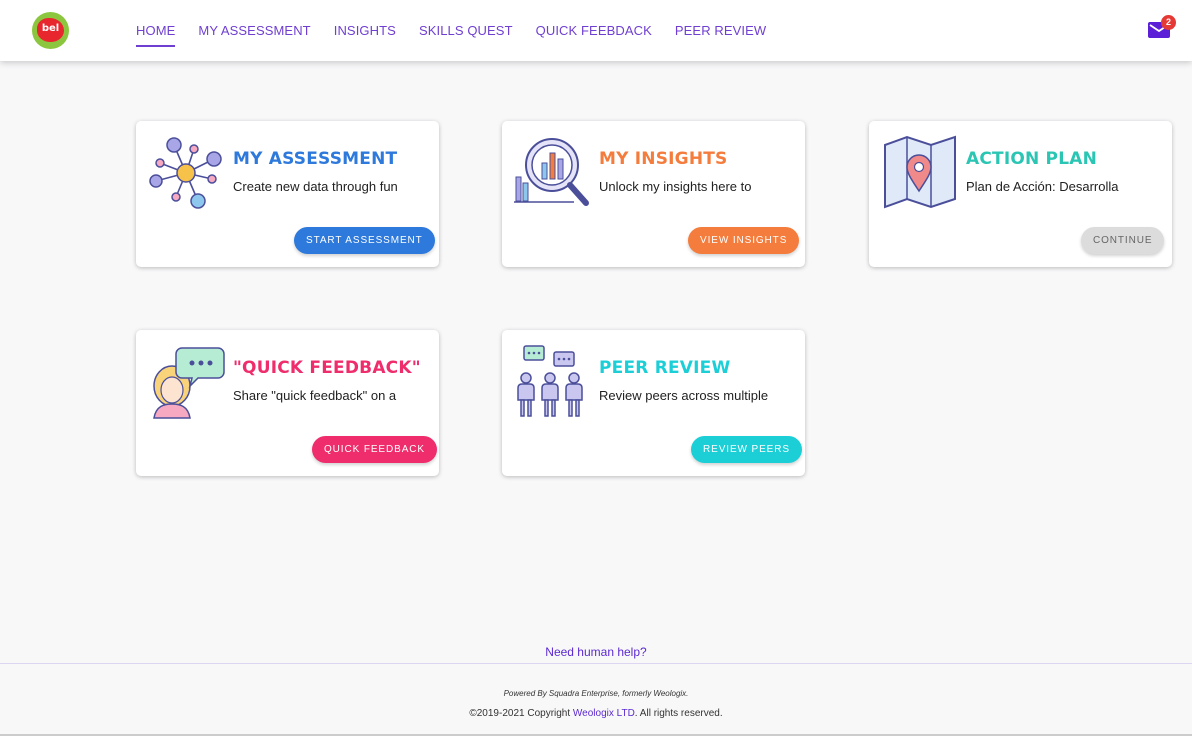 The image size is (1192, 736). What do you see at coordinates (746, 449) in the screenshot?
I see `review-peers-button: REVIEW PEERS` at bounding box center [746, 449].